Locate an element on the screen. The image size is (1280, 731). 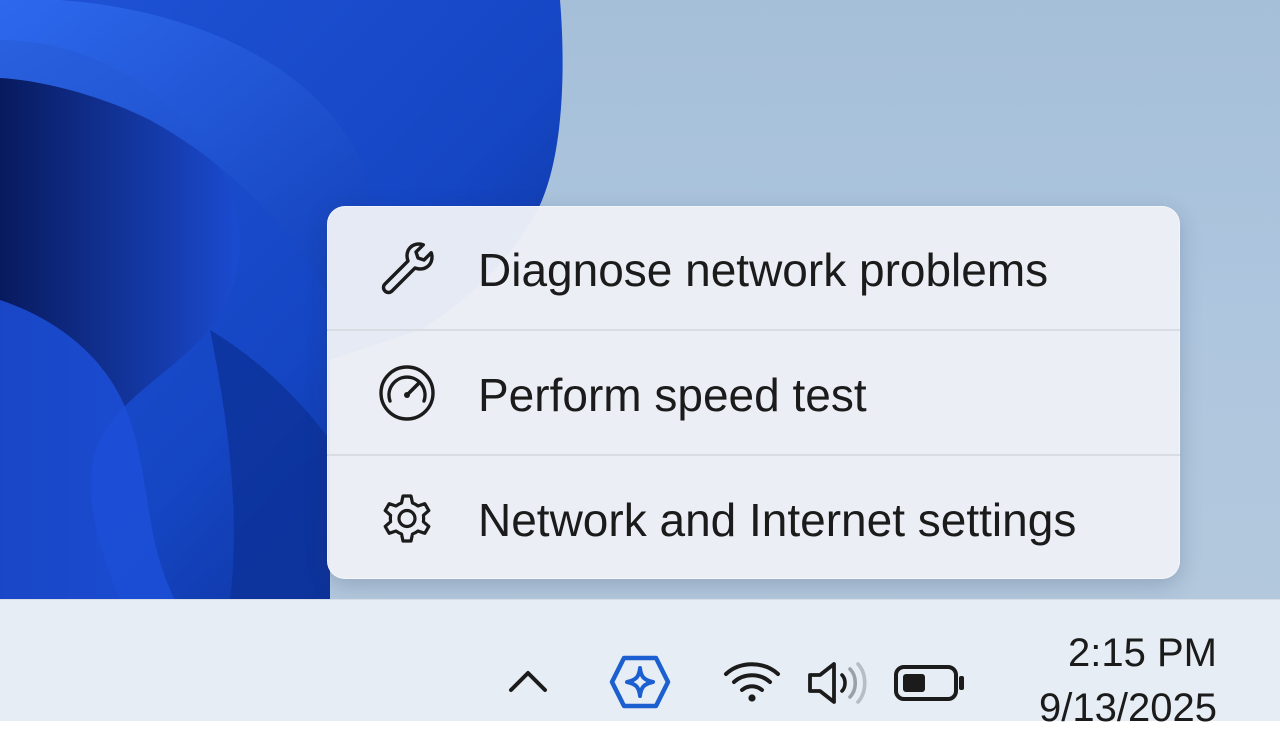
gear-icon is located at coordinates (407, 518).